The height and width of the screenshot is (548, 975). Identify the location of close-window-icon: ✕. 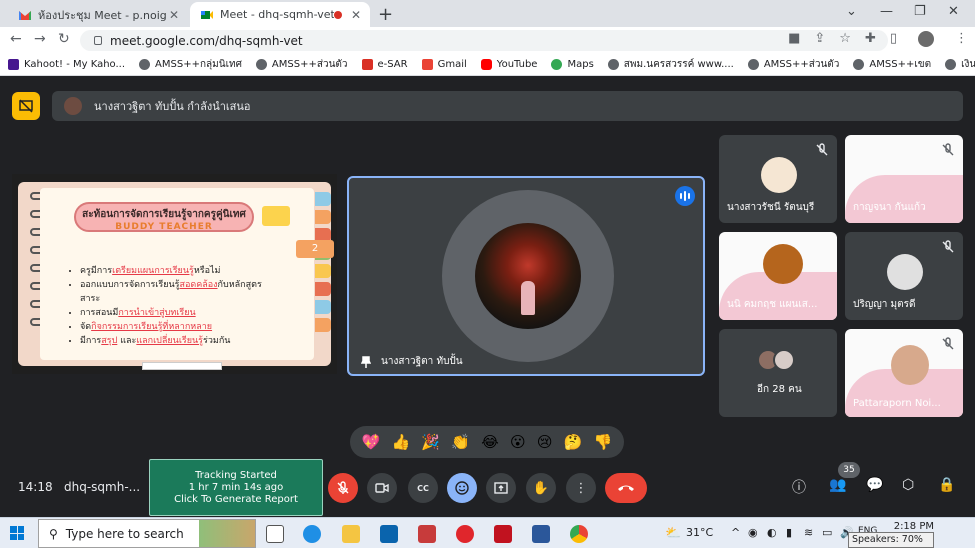
(953, 11).